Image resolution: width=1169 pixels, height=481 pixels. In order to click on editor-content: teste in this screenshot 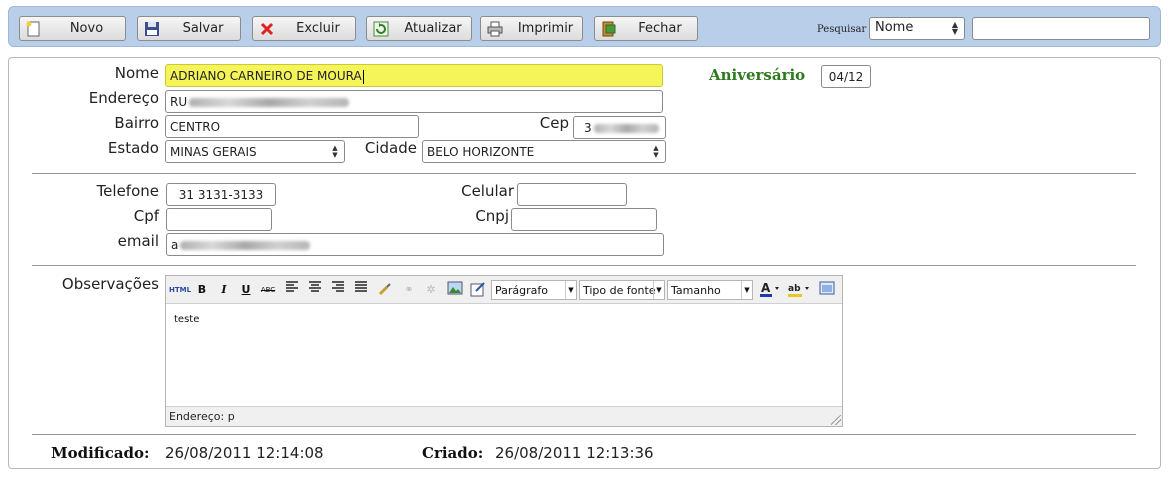, I will do `click(186, 319)`.